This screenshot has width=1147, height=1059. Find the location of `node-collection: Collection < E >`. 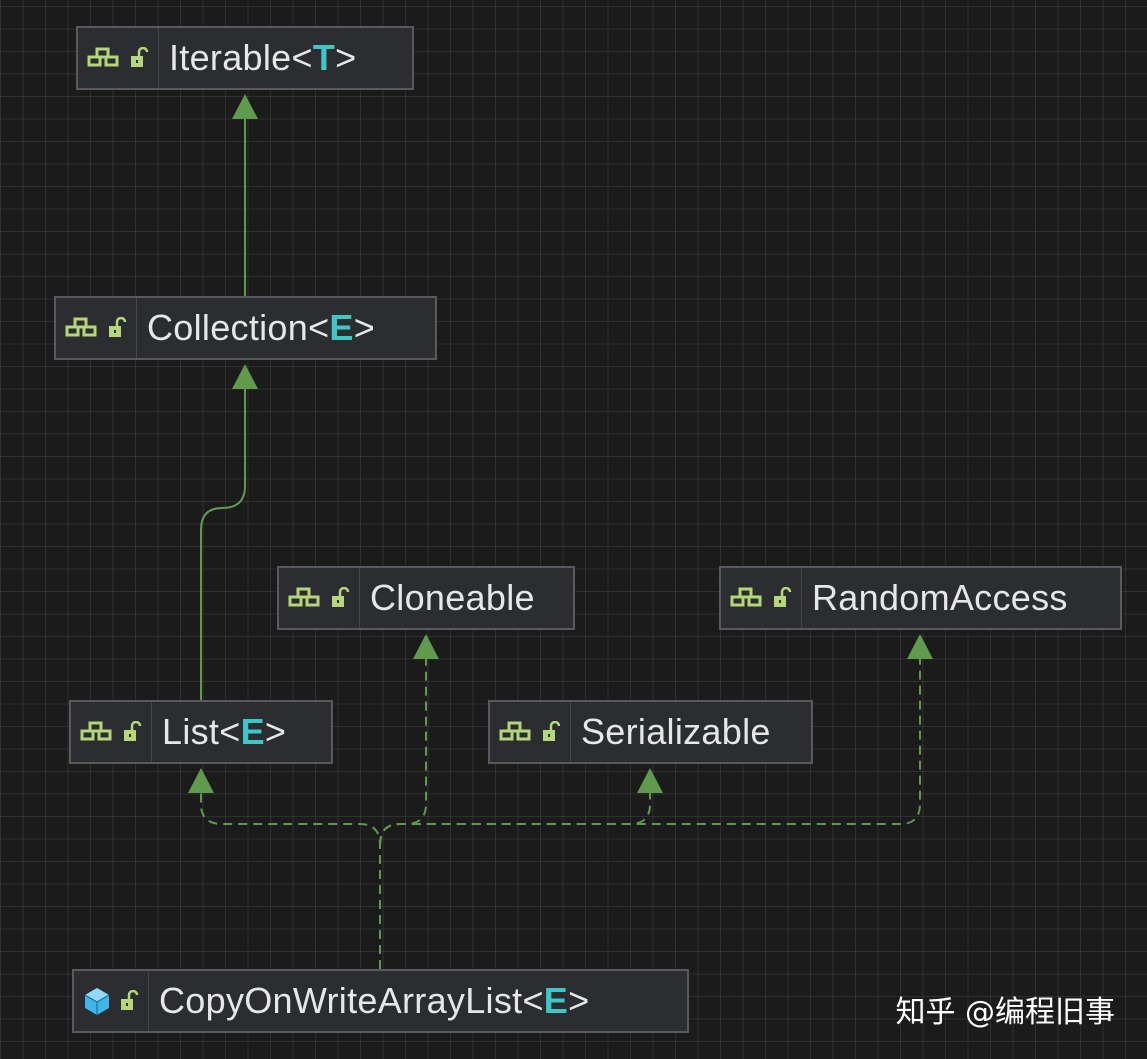

node-collection: Collection < E > is located at coordinates (245, 328).